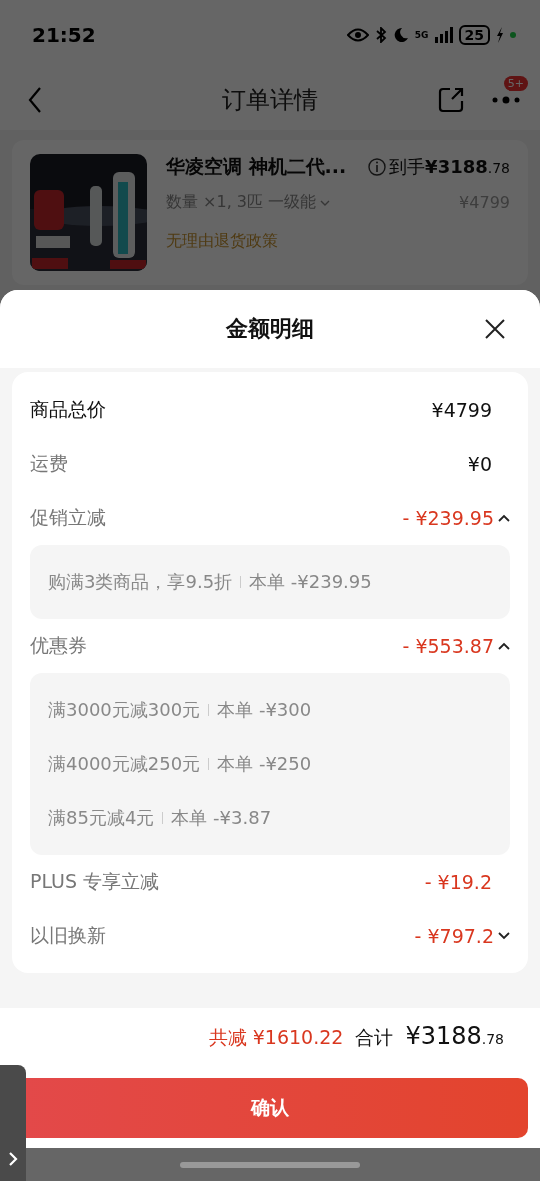 The image size is (540, 1181). Describe the element at coordinates (513, 35) in the screenshot. I see `indicator-dot` at that location.